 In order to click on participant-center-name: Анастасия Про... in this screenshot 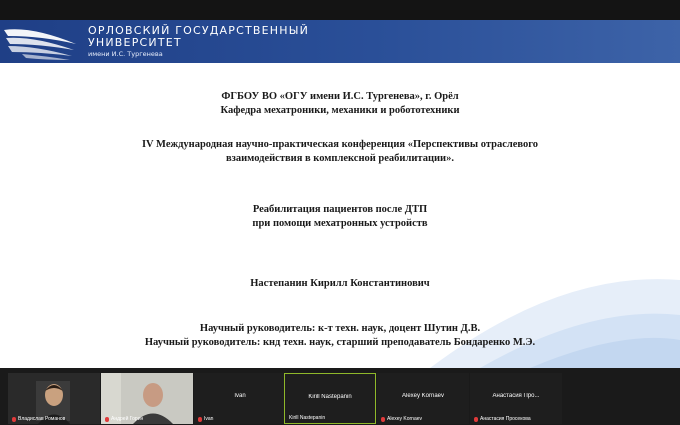, I will do `click(516, 396)`.